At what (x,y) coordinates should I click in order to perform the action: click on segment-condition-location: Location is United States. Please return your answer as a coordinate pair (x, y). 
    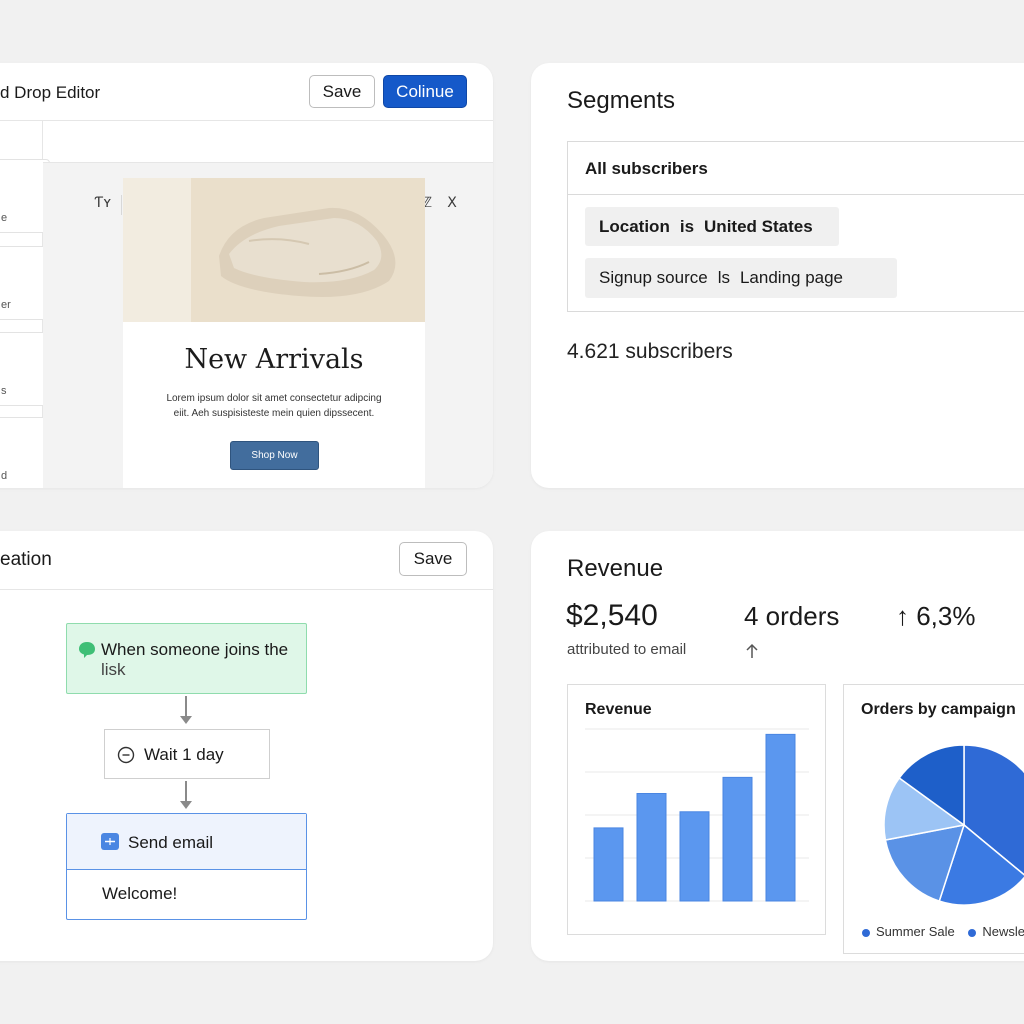
    Looking at the image, I should click on (712, 226).